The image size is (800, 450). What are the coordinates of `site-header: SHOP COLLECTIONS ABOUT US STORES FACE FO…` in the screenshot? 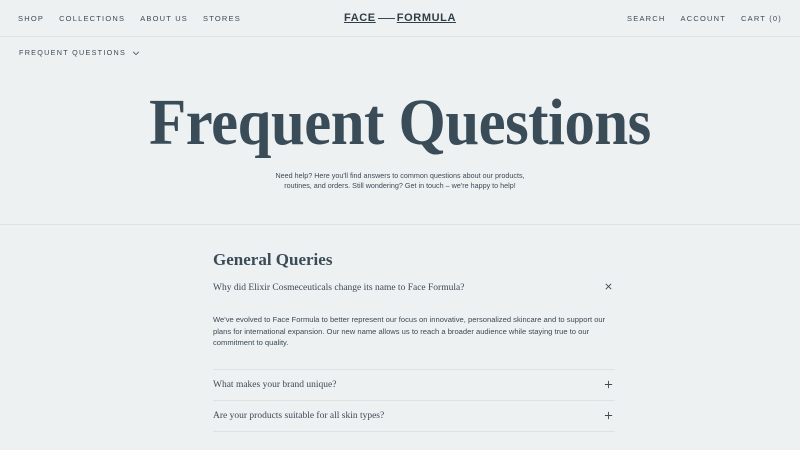 It's located at (400, 18).